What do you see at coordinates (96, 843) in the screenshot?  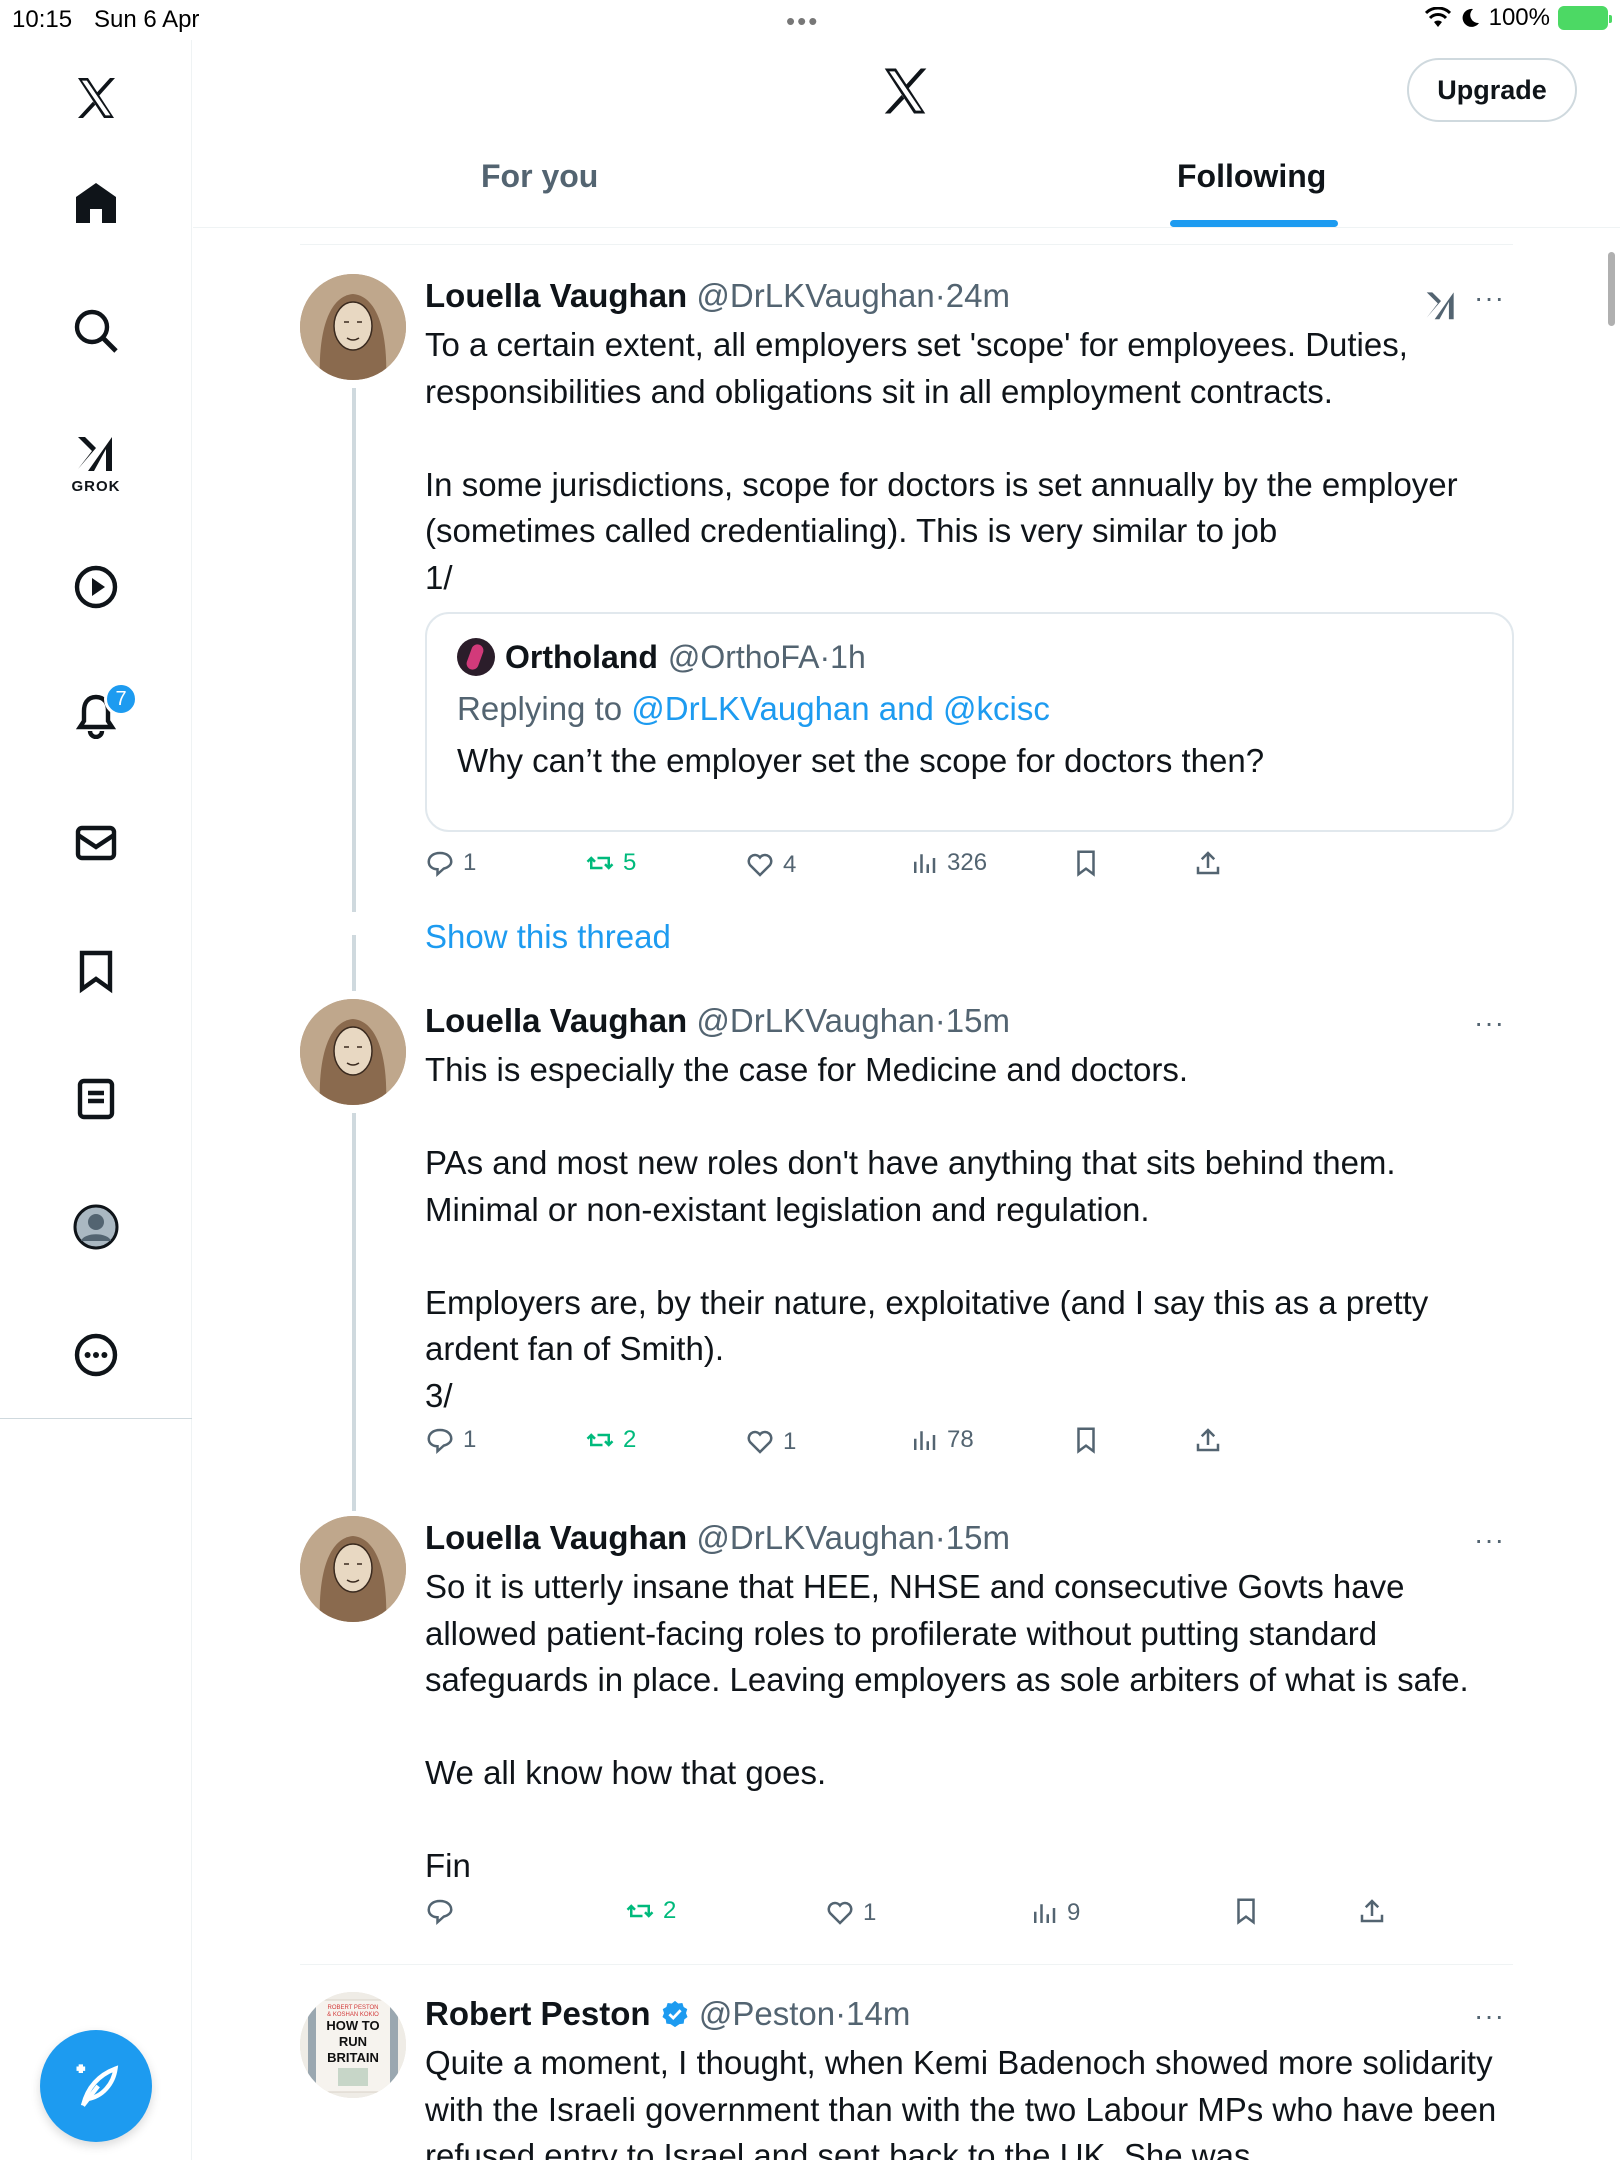 I see `messages-envelope-icon` at bounding box center [96, 843].